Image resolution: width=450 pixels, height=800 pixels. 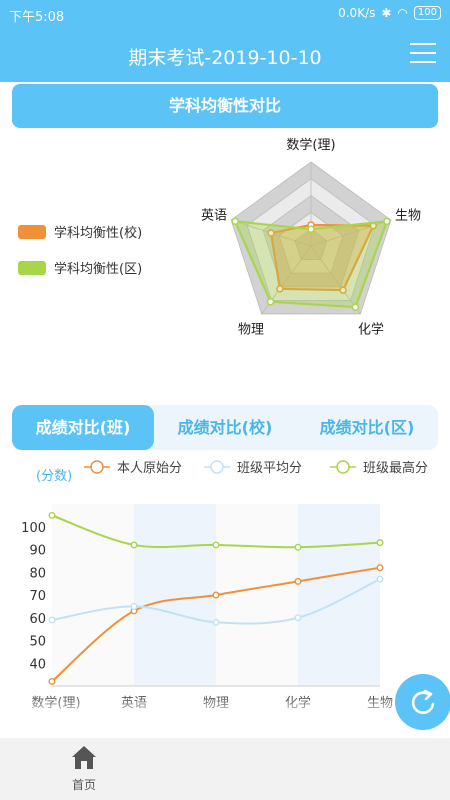 I want to click on radar-axis-label: 生物, so click(x=408, y=215).